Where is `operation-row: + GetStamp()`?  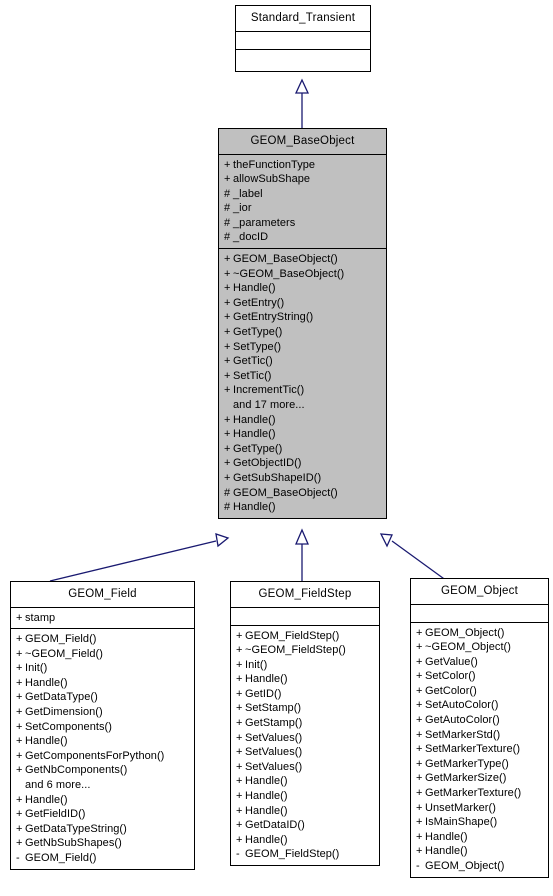 operation-row: + GetStamp() is located at coordinates (305, 723).